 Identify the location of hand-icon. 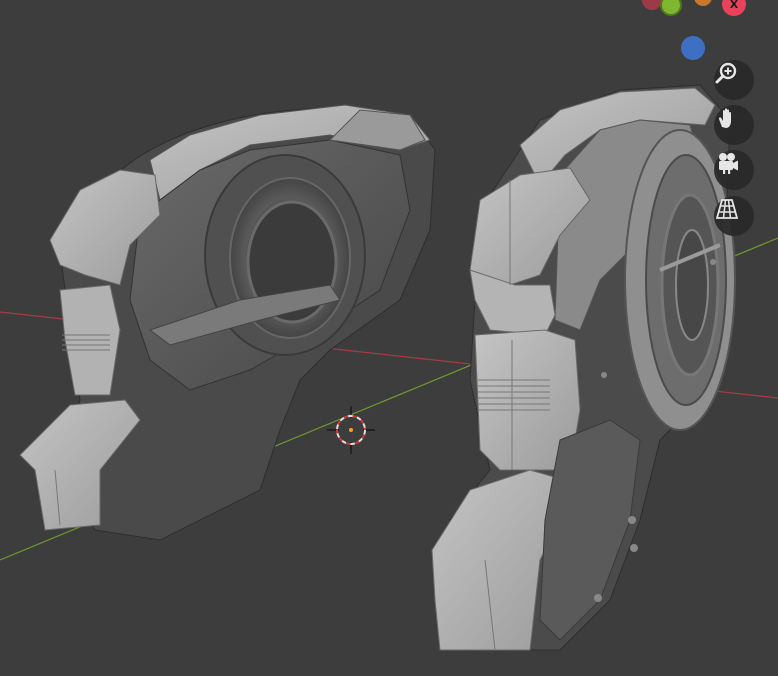
(724, 118).